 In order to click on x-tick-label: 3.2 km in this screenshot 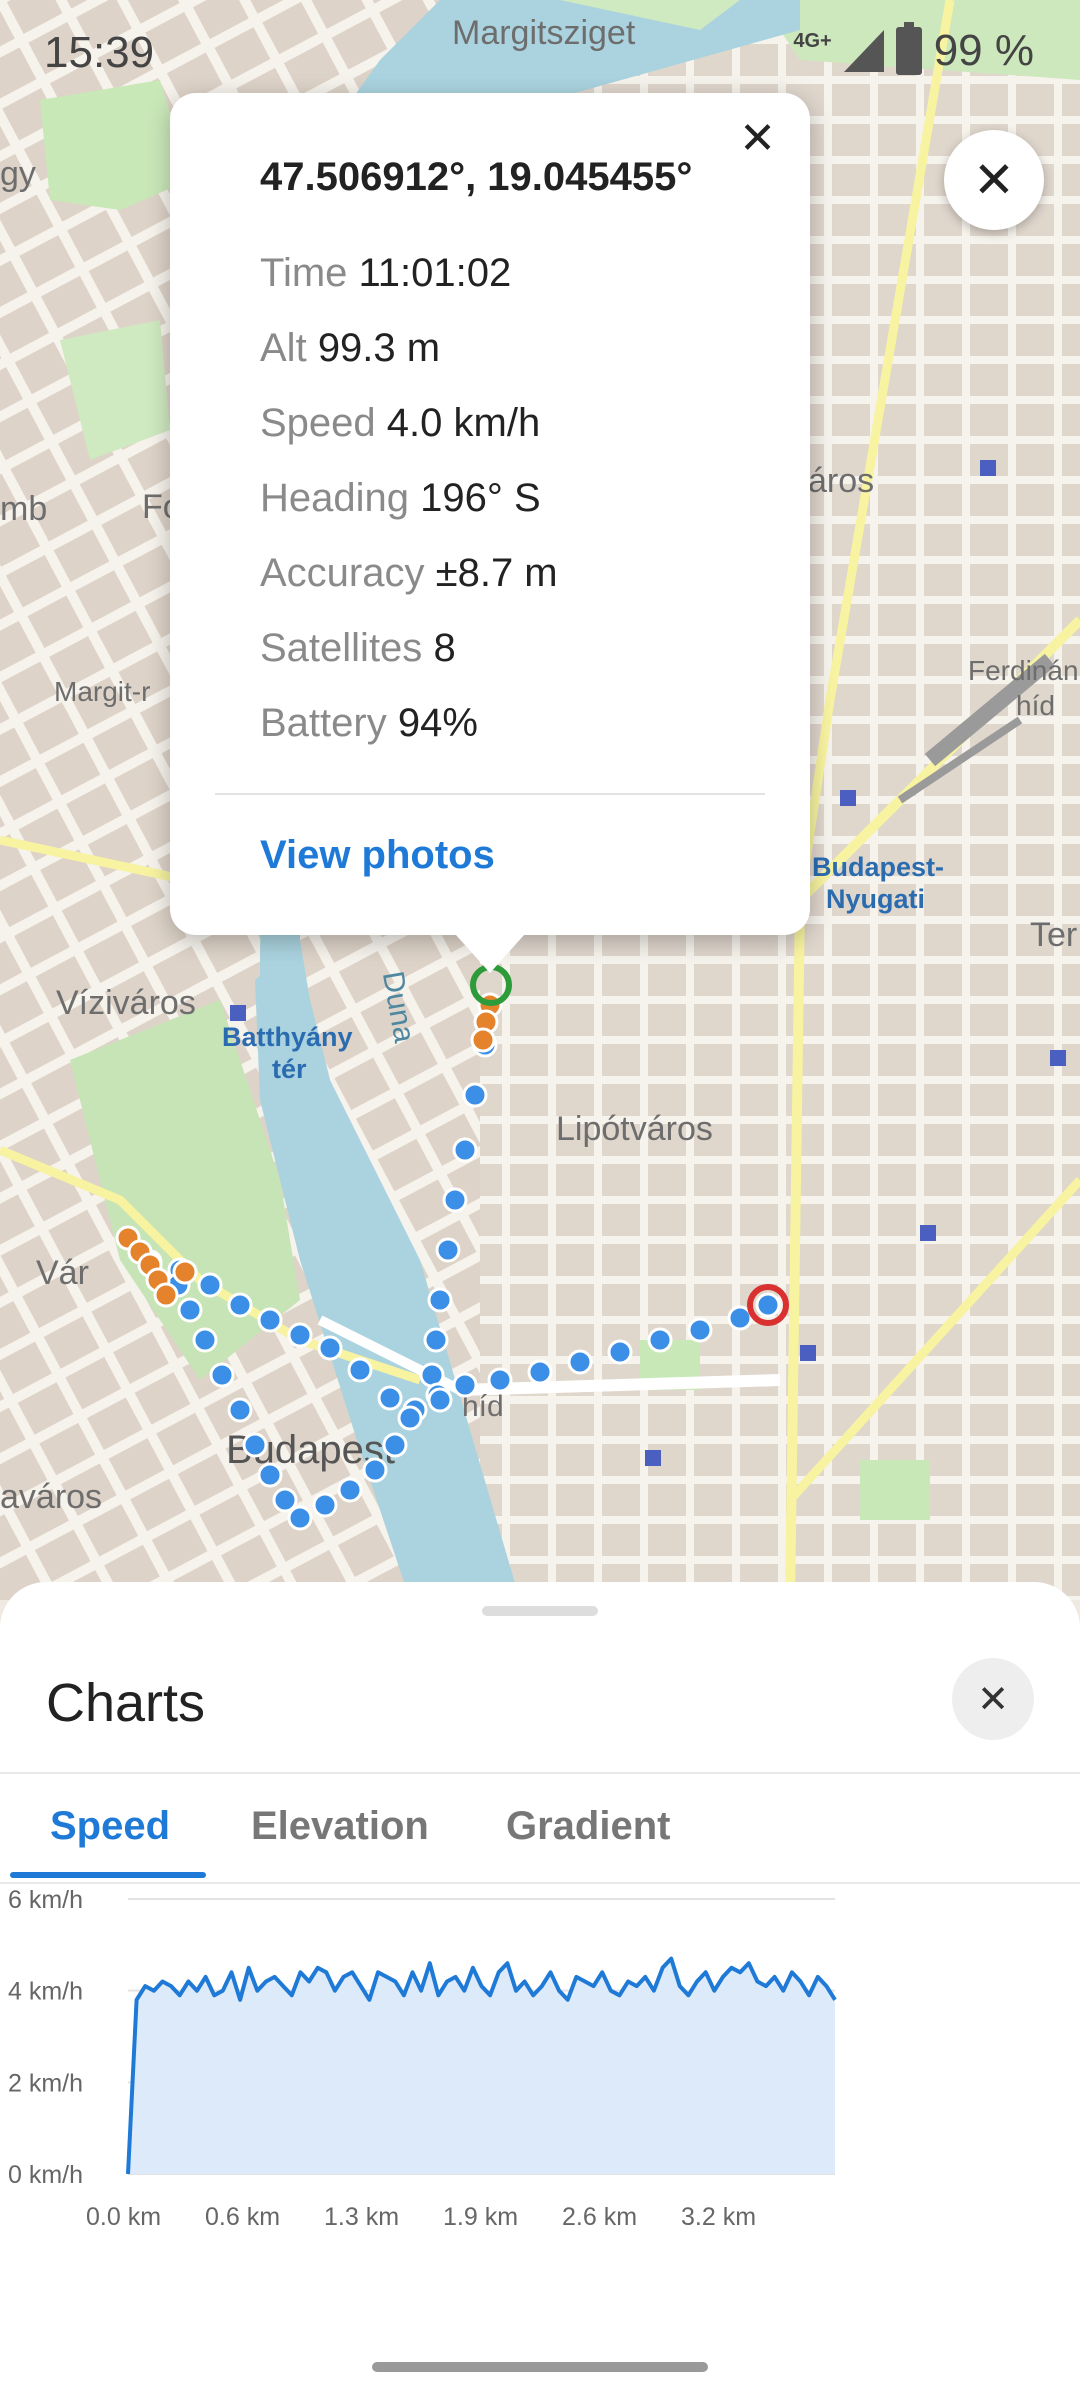, I will do `click(718, 2217)`.